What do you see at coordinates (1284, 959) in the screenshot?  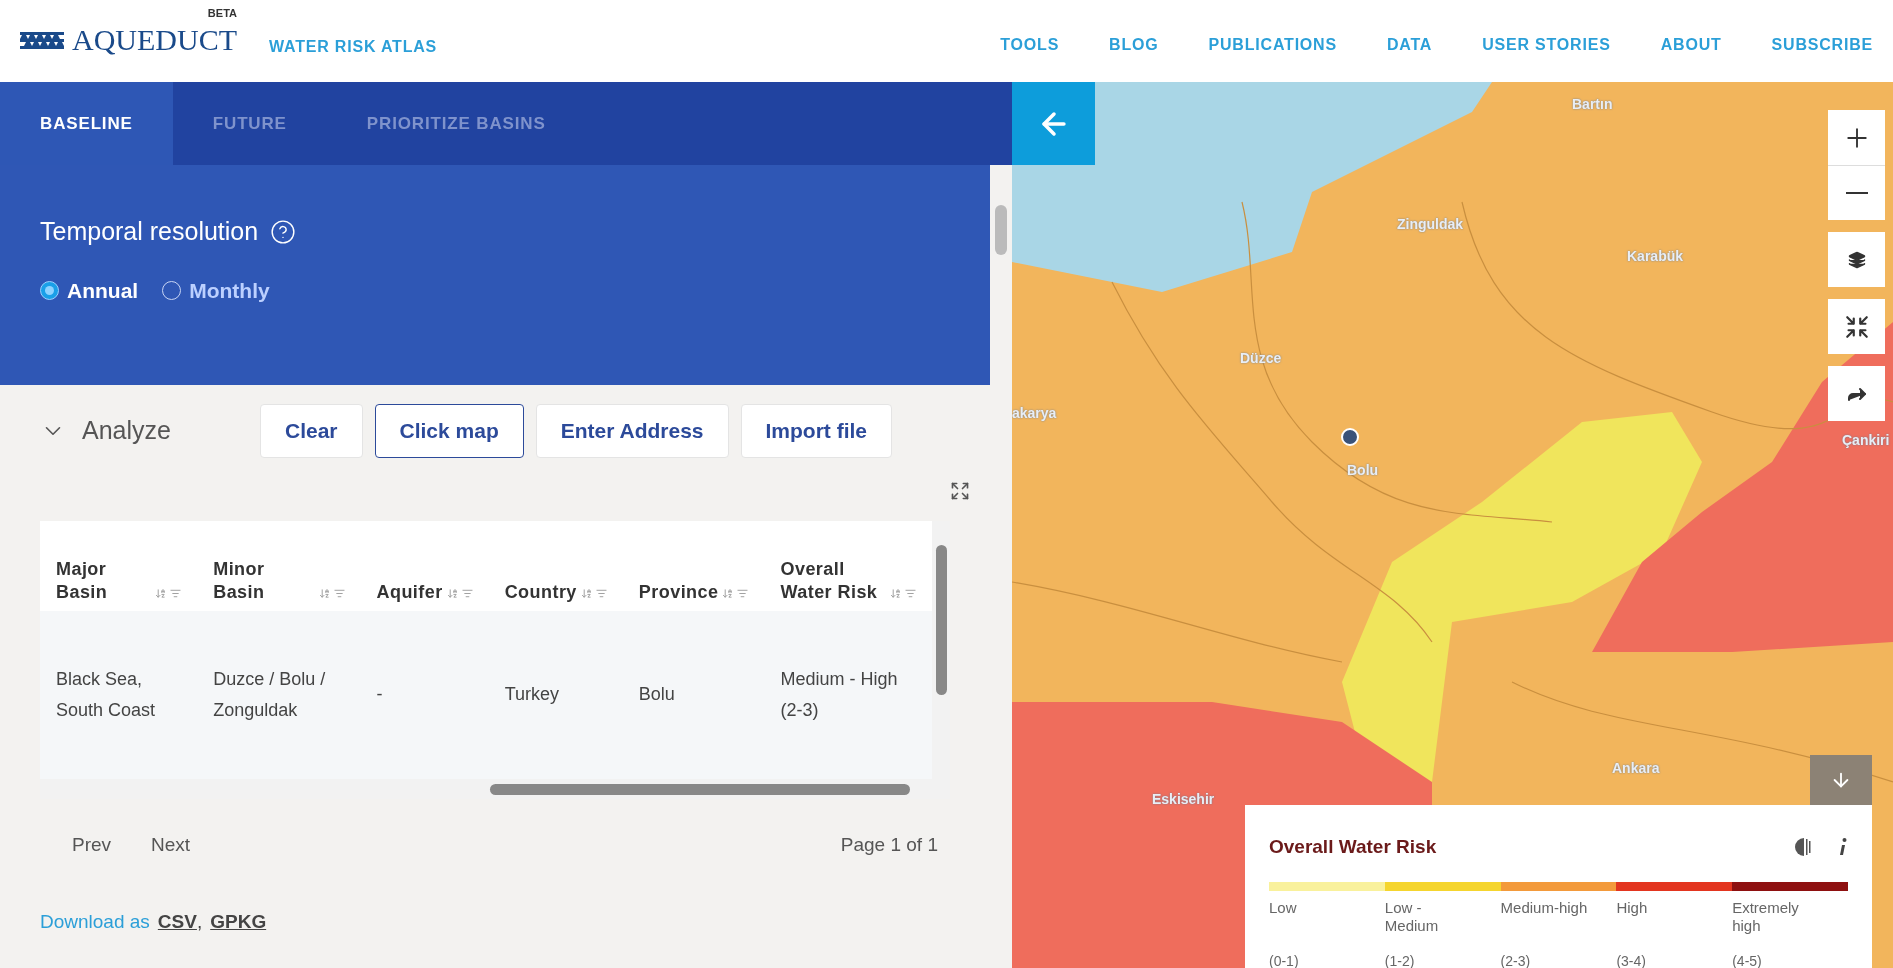 I see `legend-range: (0-1)` at bounding box center [1284, 959].